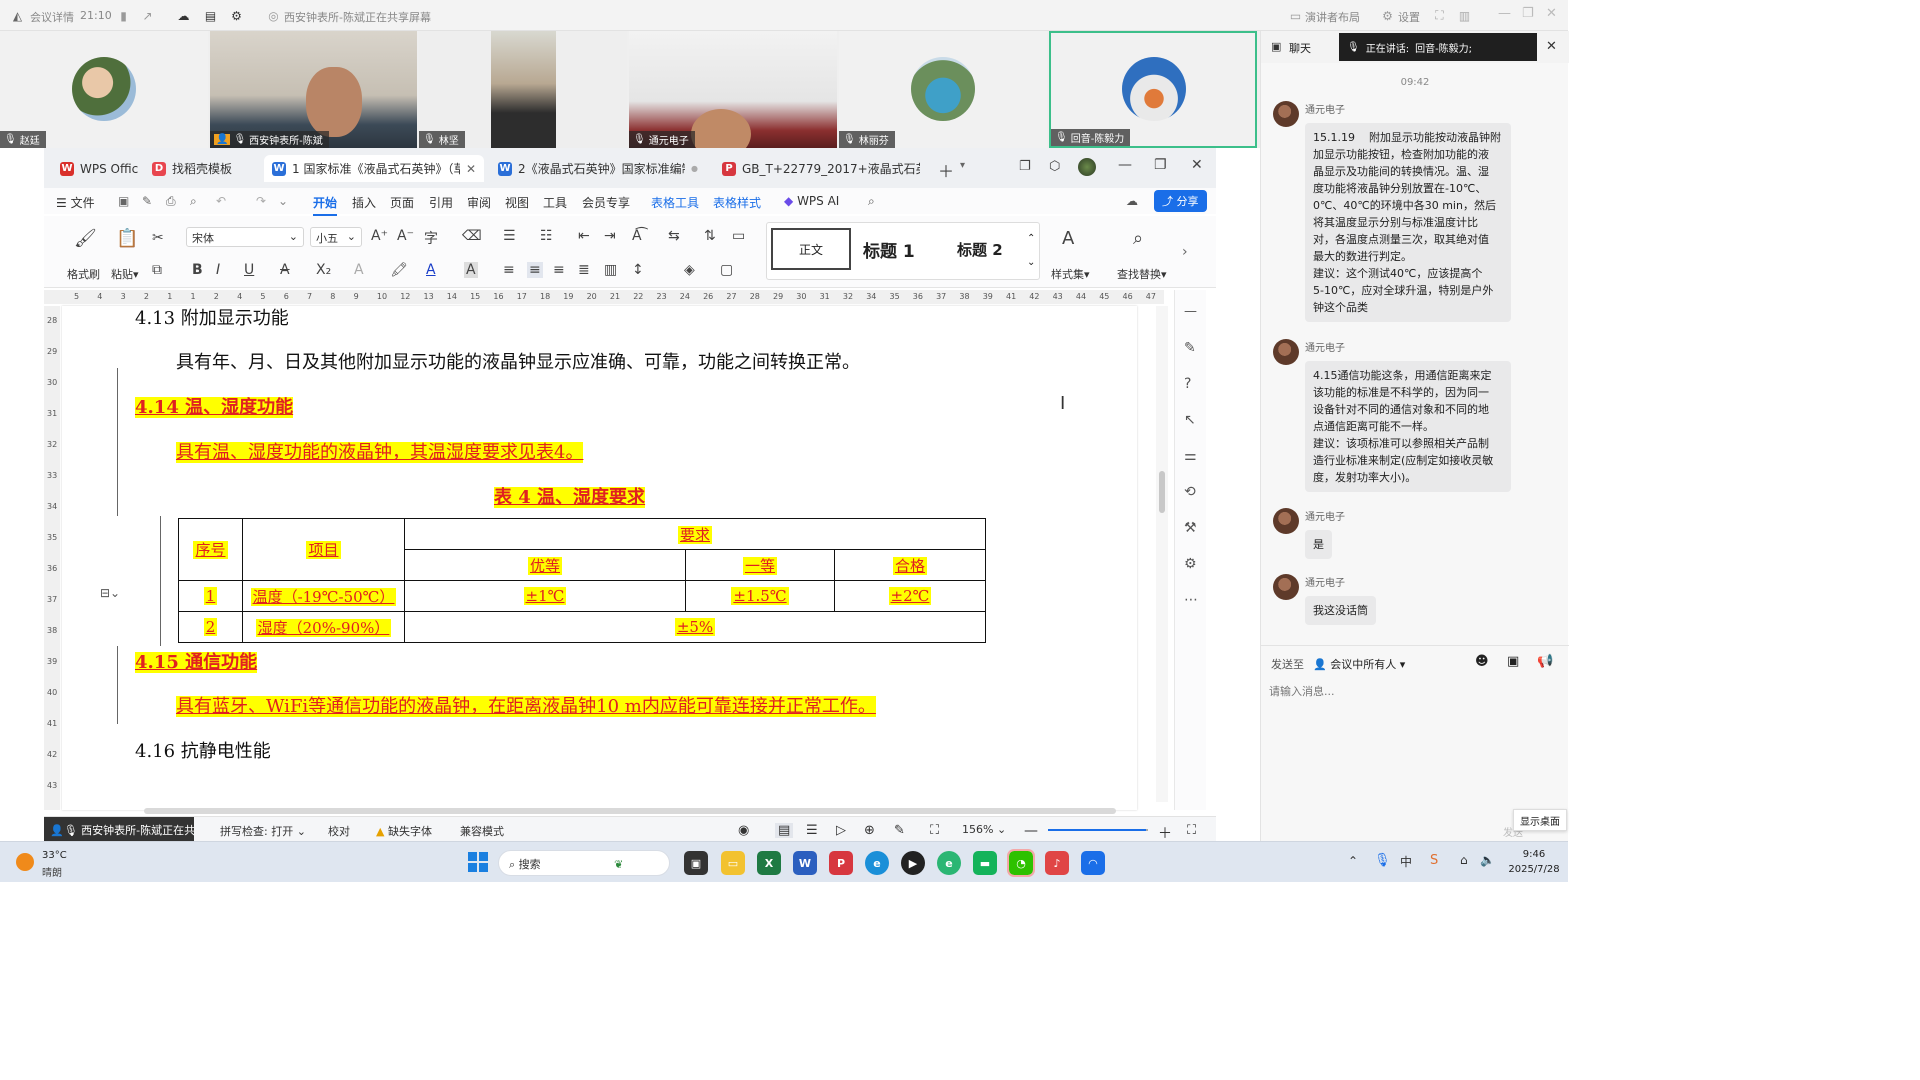 The image size is (1920, 1080). I want to click on find-icon: ⌕, so click(1138, 238).